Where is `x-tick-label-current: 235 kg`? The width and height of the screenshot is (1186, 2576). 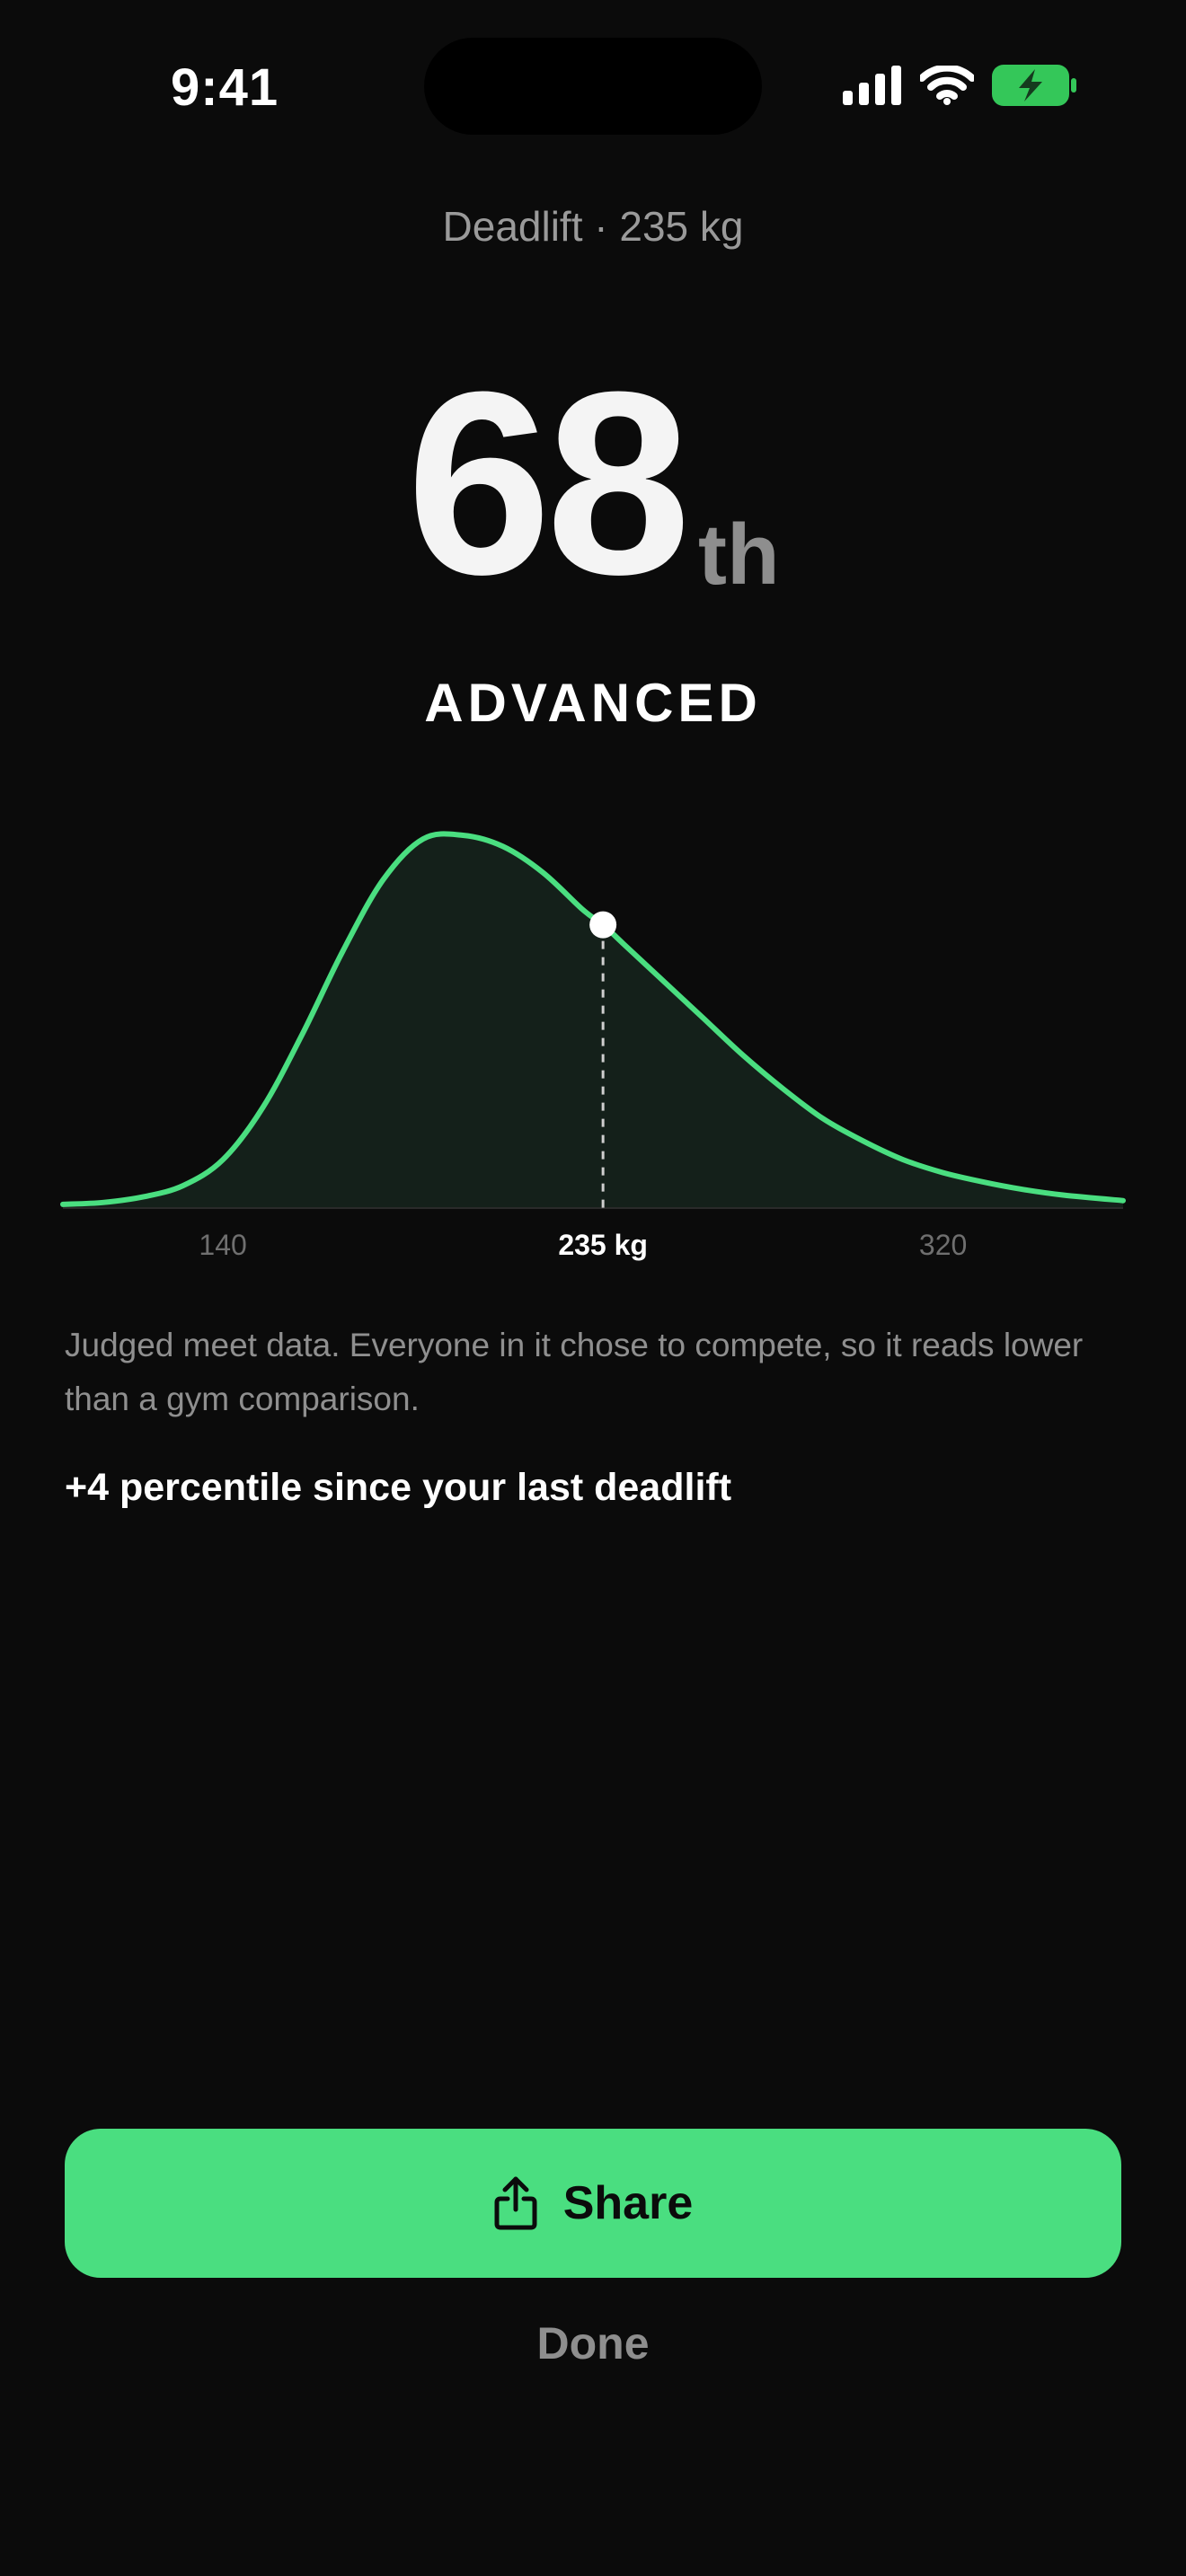 x-tick-label-current: 235 kg is located at coordinates (603, 1245).